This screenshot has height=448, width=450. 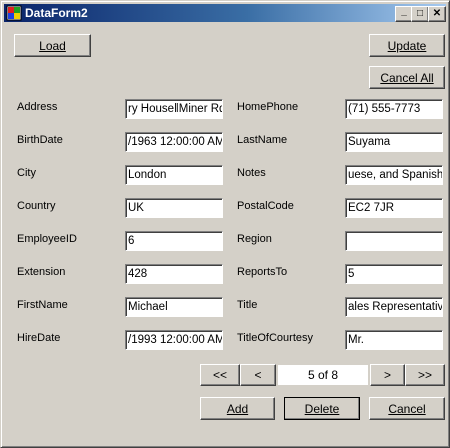 I want to click on first-record-button: <<, so click(x=220, y=375).